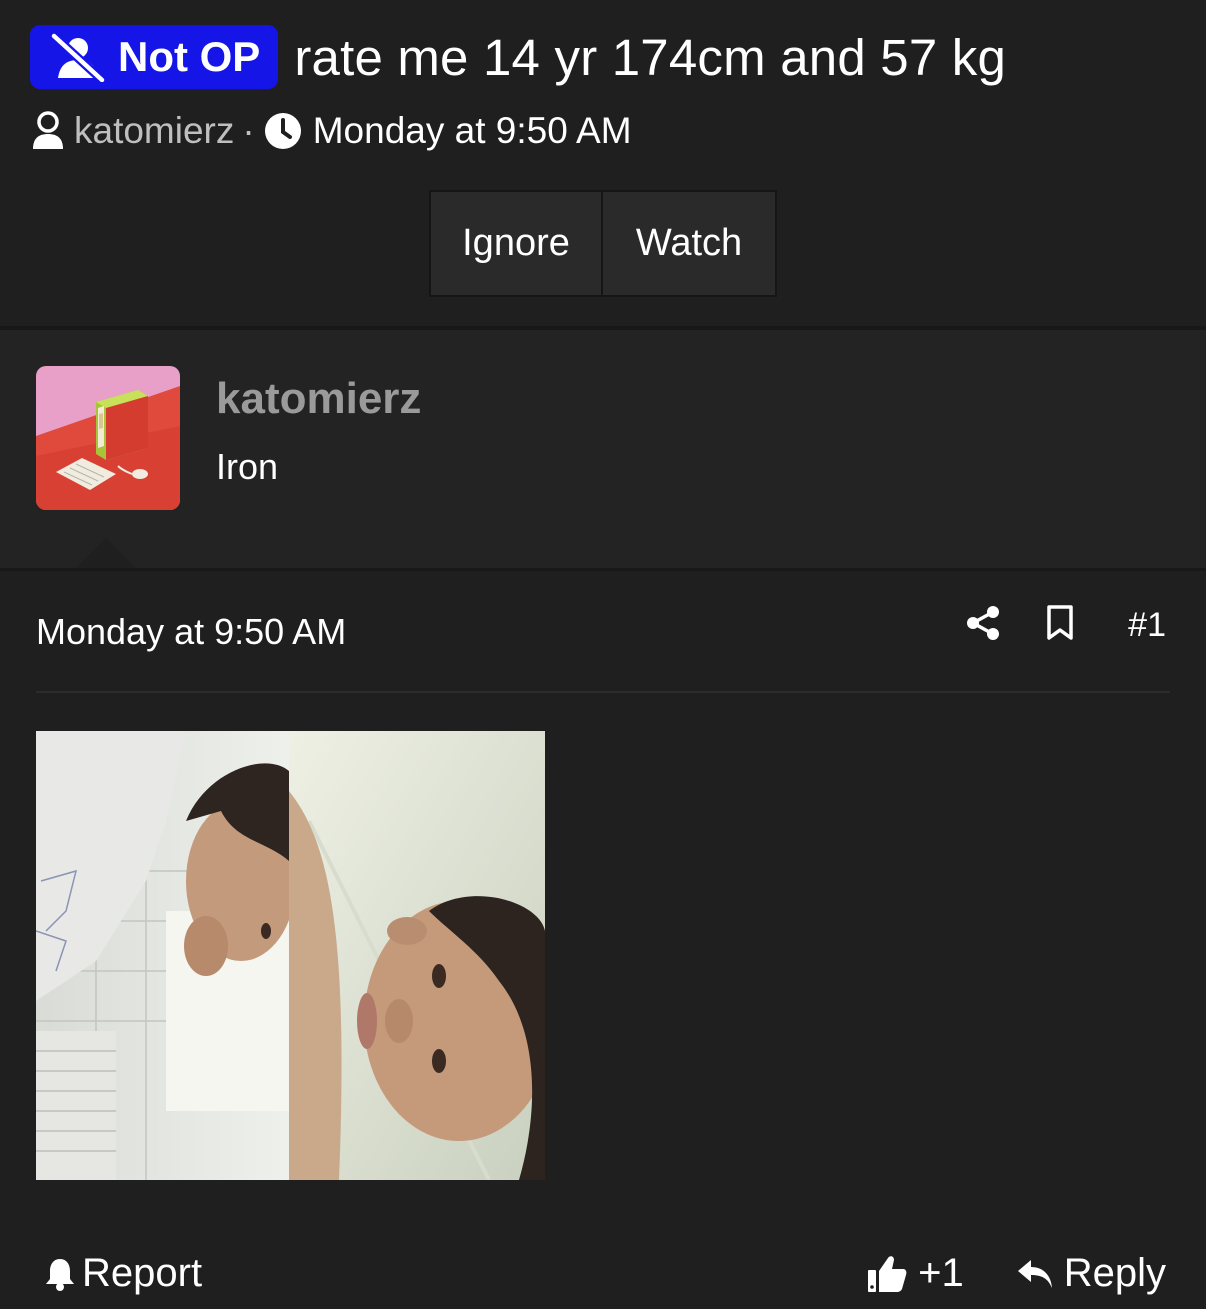 Image resolution: width=1206 pixels, height=1309 pixels. What do you see at coordinates (941, 1273) in the screenshot?
I see `like-count: +1` at bounding box center [941, 1273].